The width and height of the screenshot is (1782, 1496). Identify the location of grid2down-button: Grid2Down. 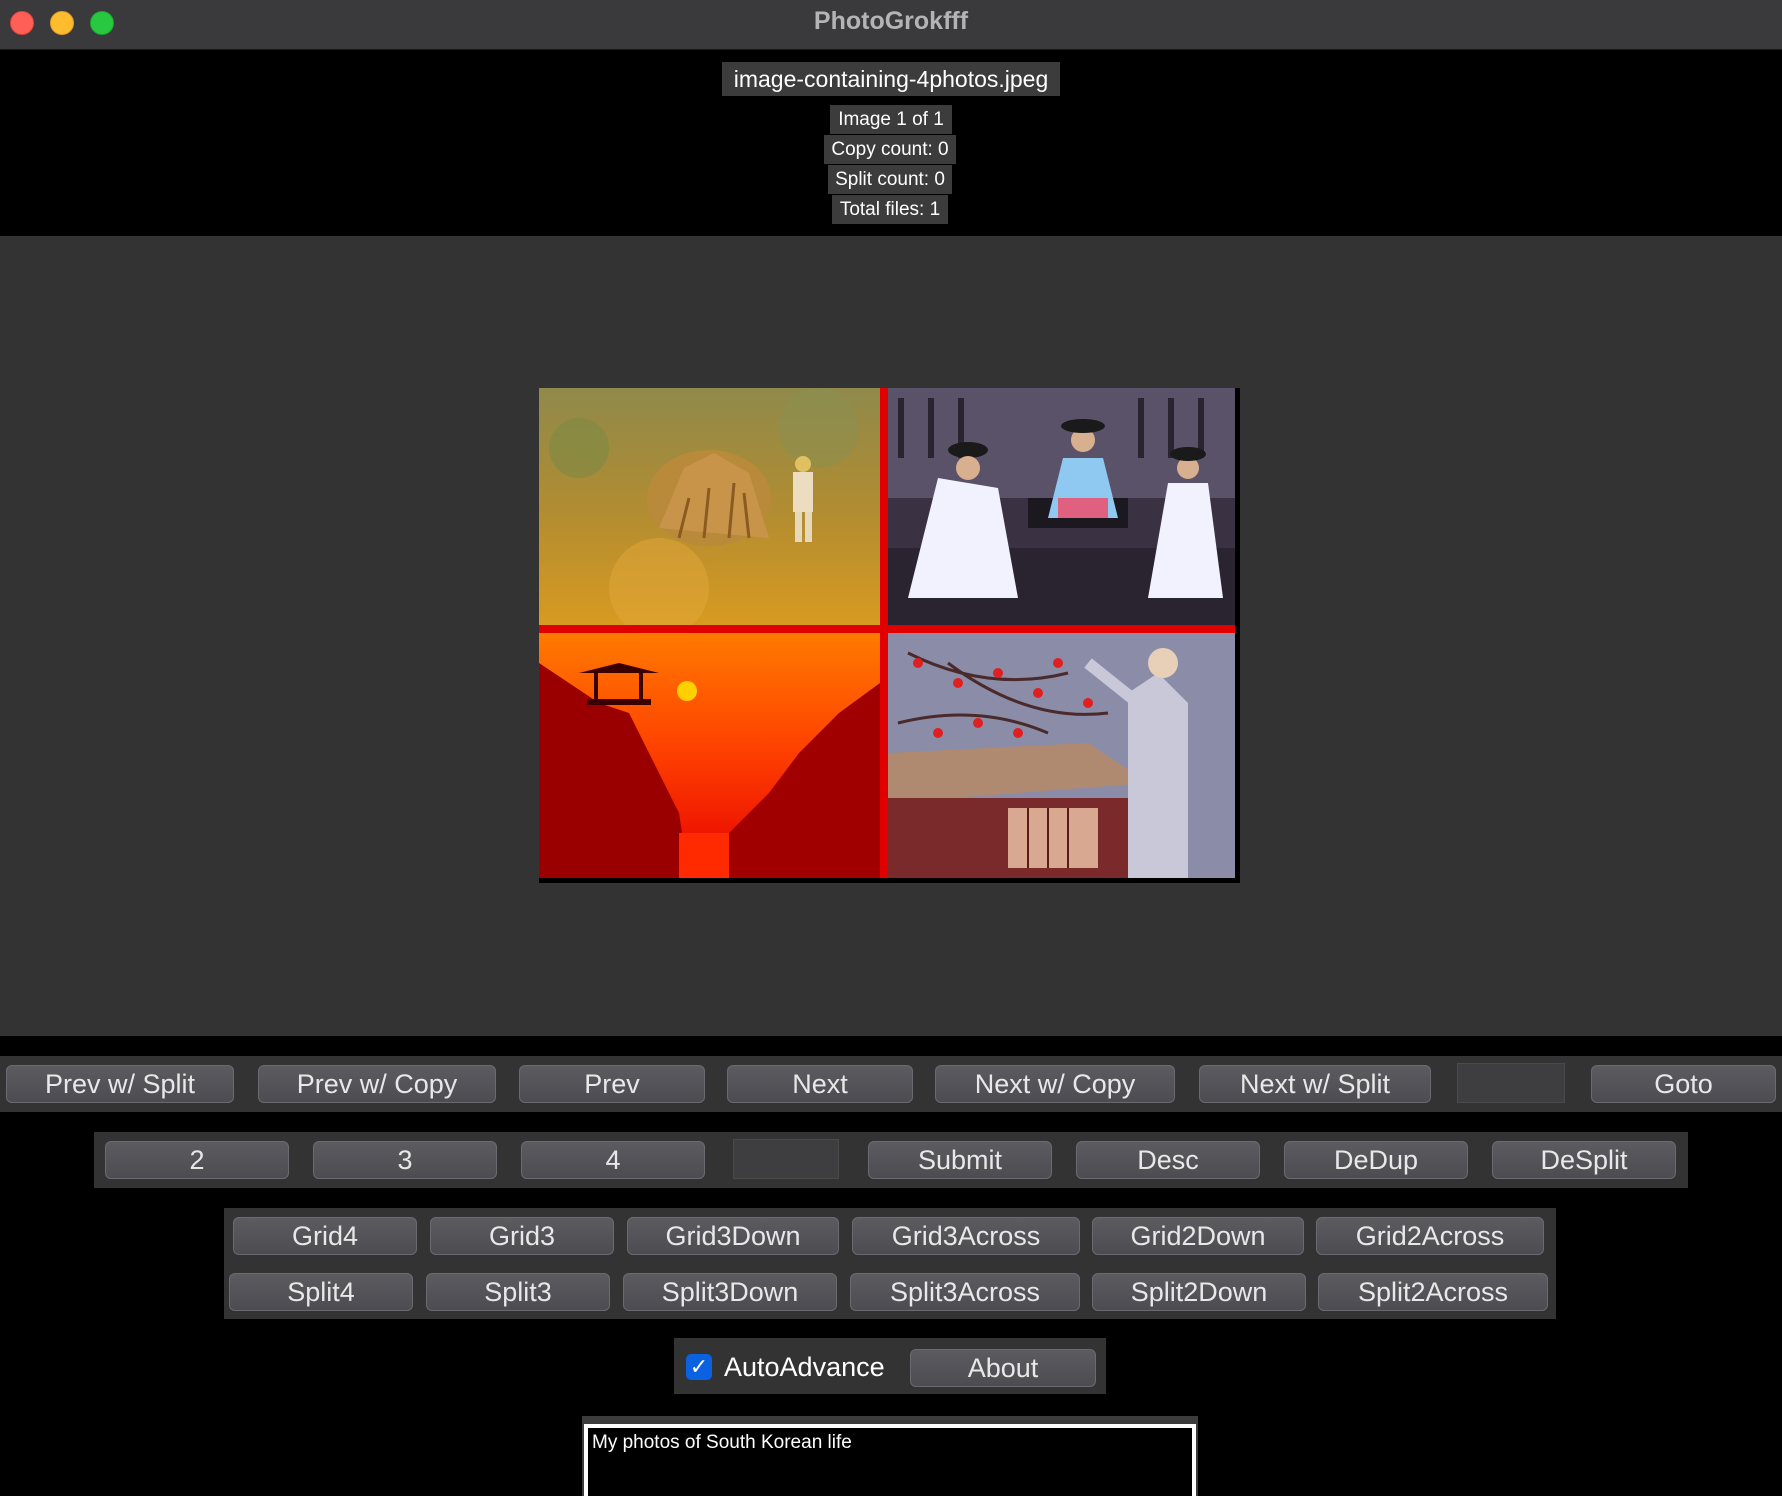
(1198, 1236).